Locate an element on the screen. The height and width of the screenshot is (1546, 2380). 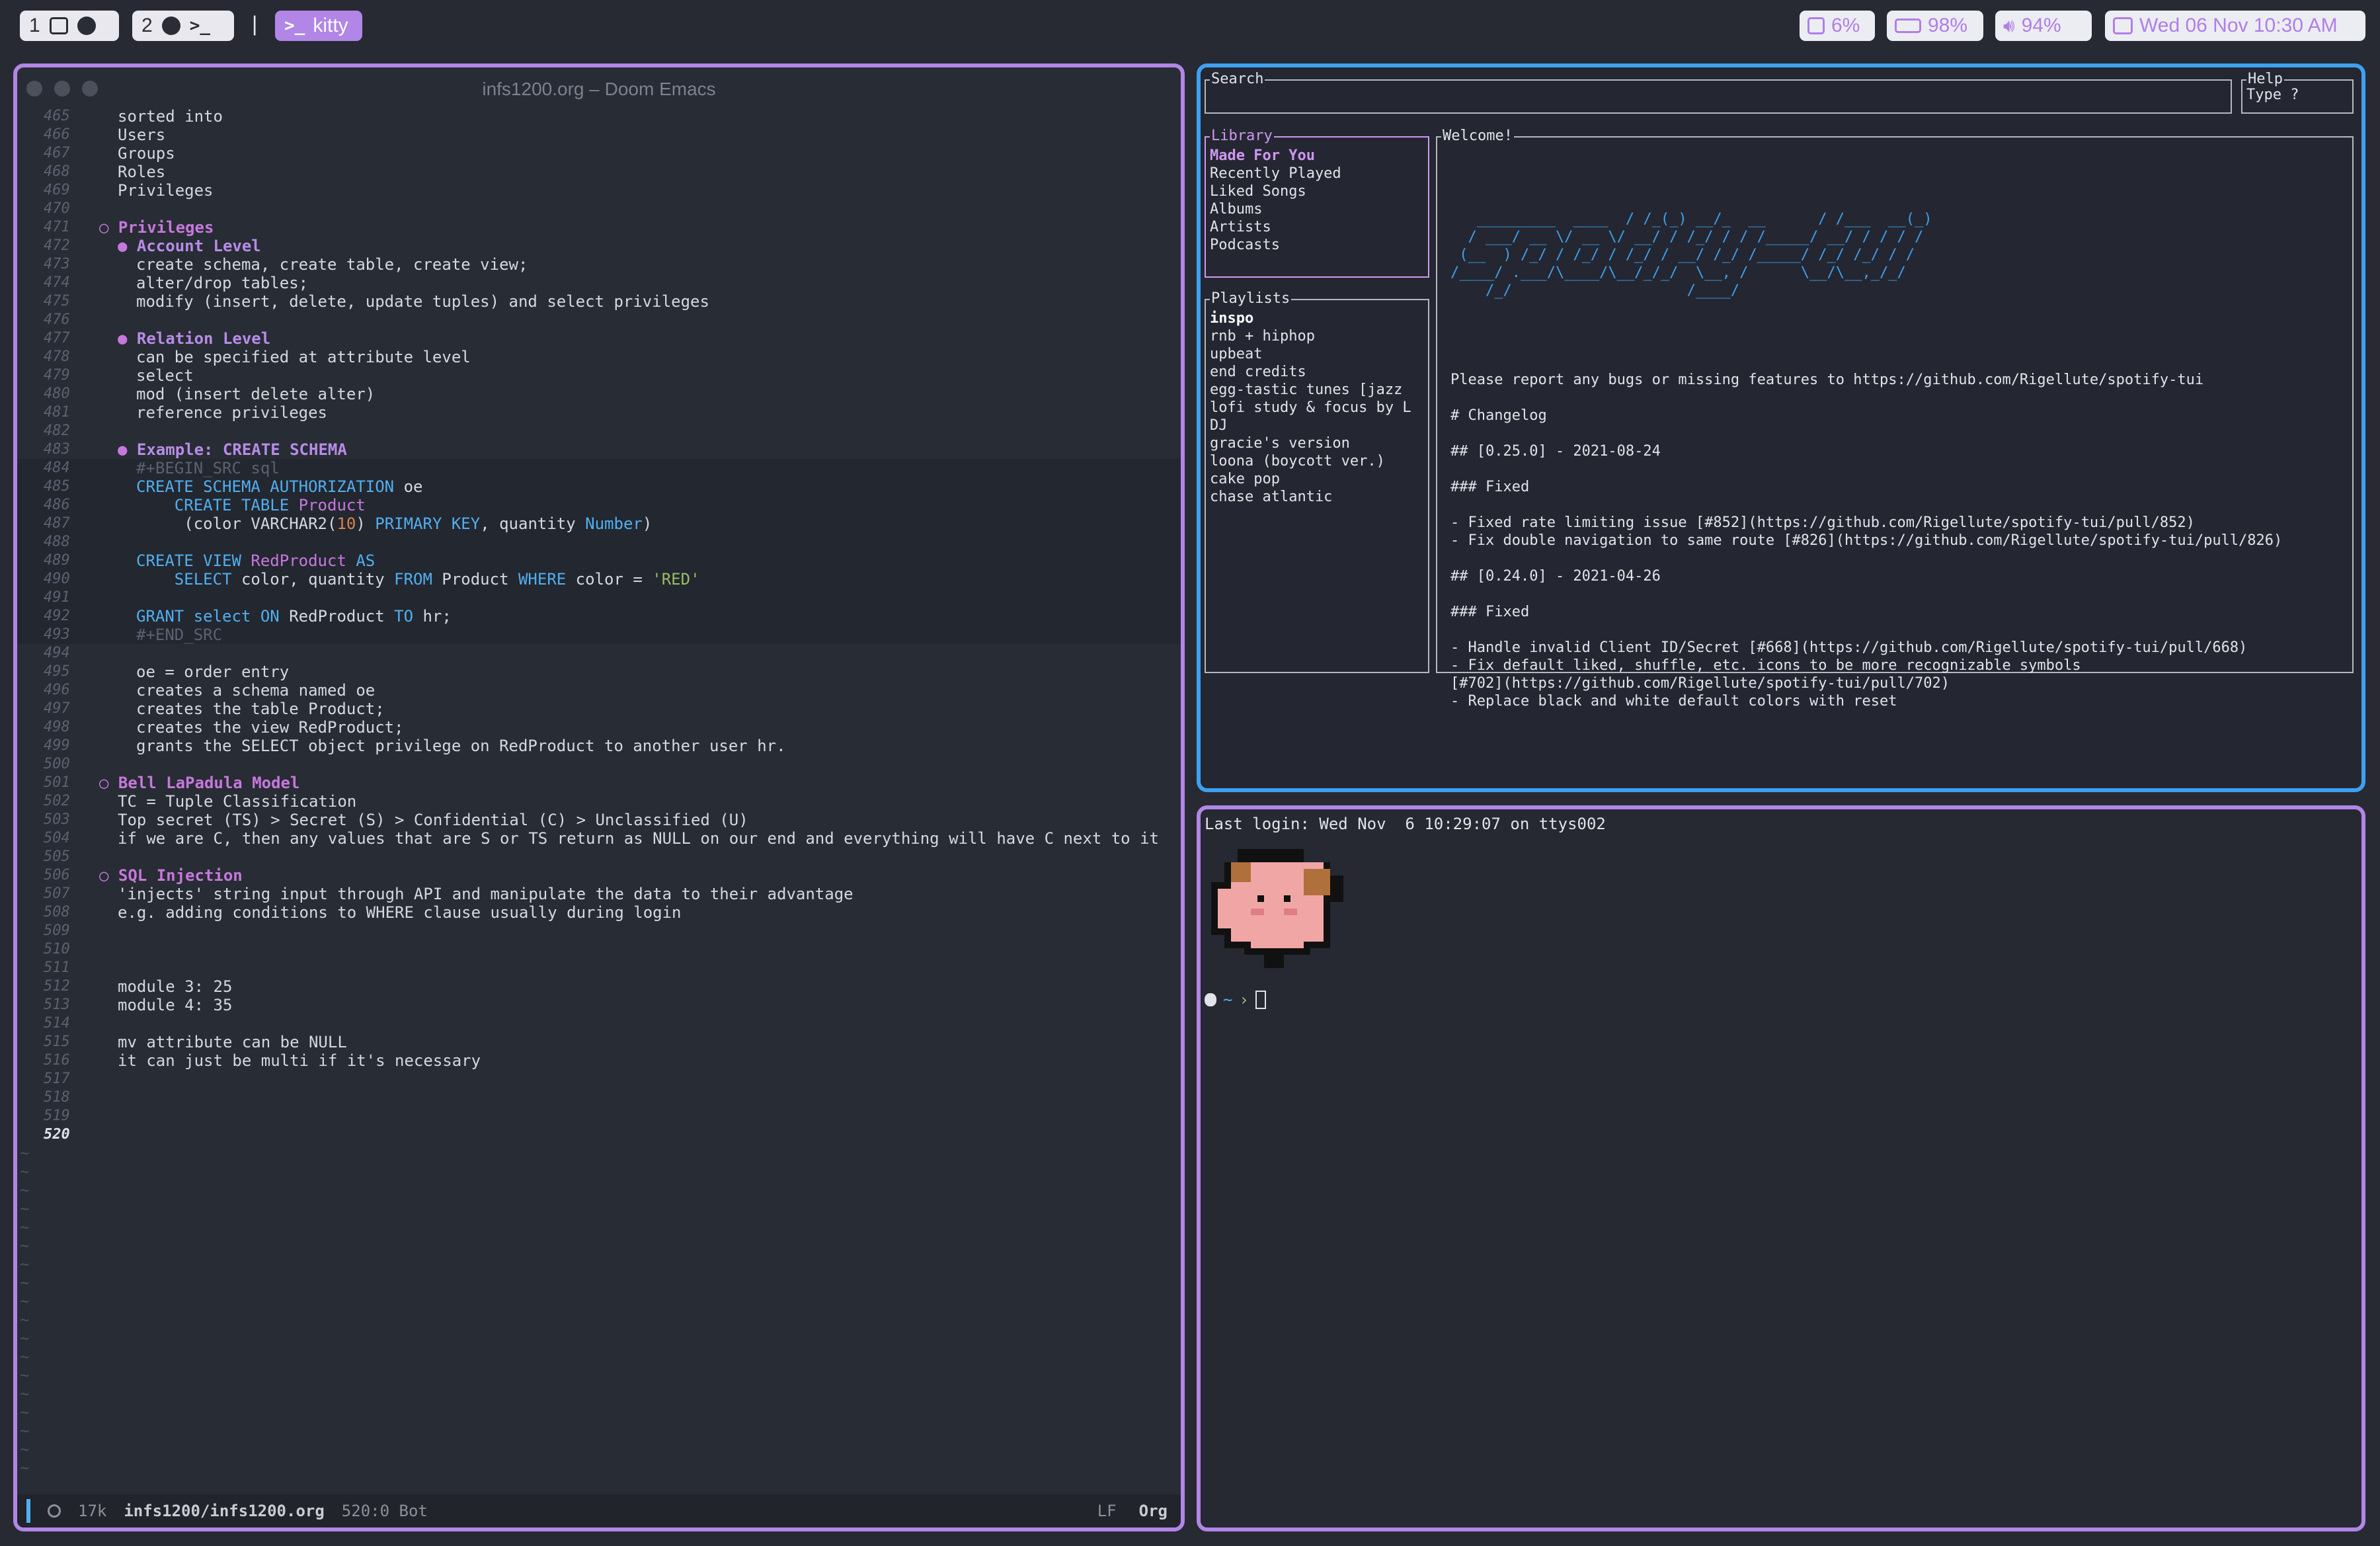
editor-line: 477 ● Relation Level is located at coordinates (599, 338).